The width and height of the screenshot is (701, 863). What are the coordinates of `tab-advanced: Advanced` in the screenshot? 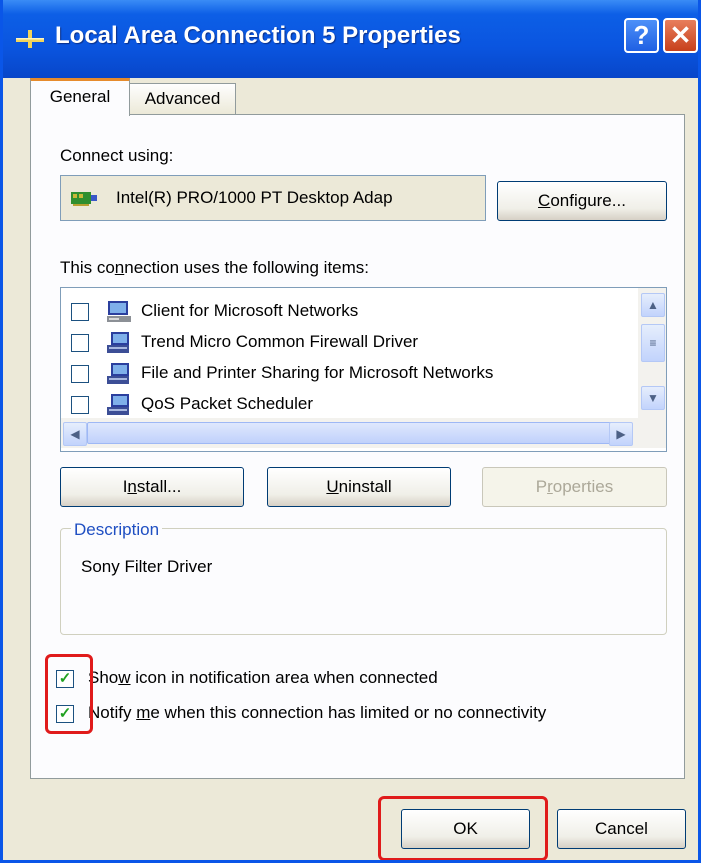 It's located at (182, 99).